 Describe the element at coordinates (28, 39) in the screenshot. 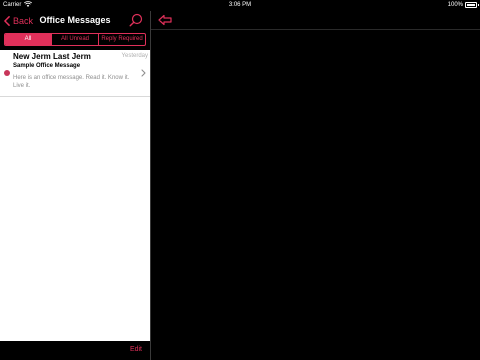

I see `filter-all: All` at that location.